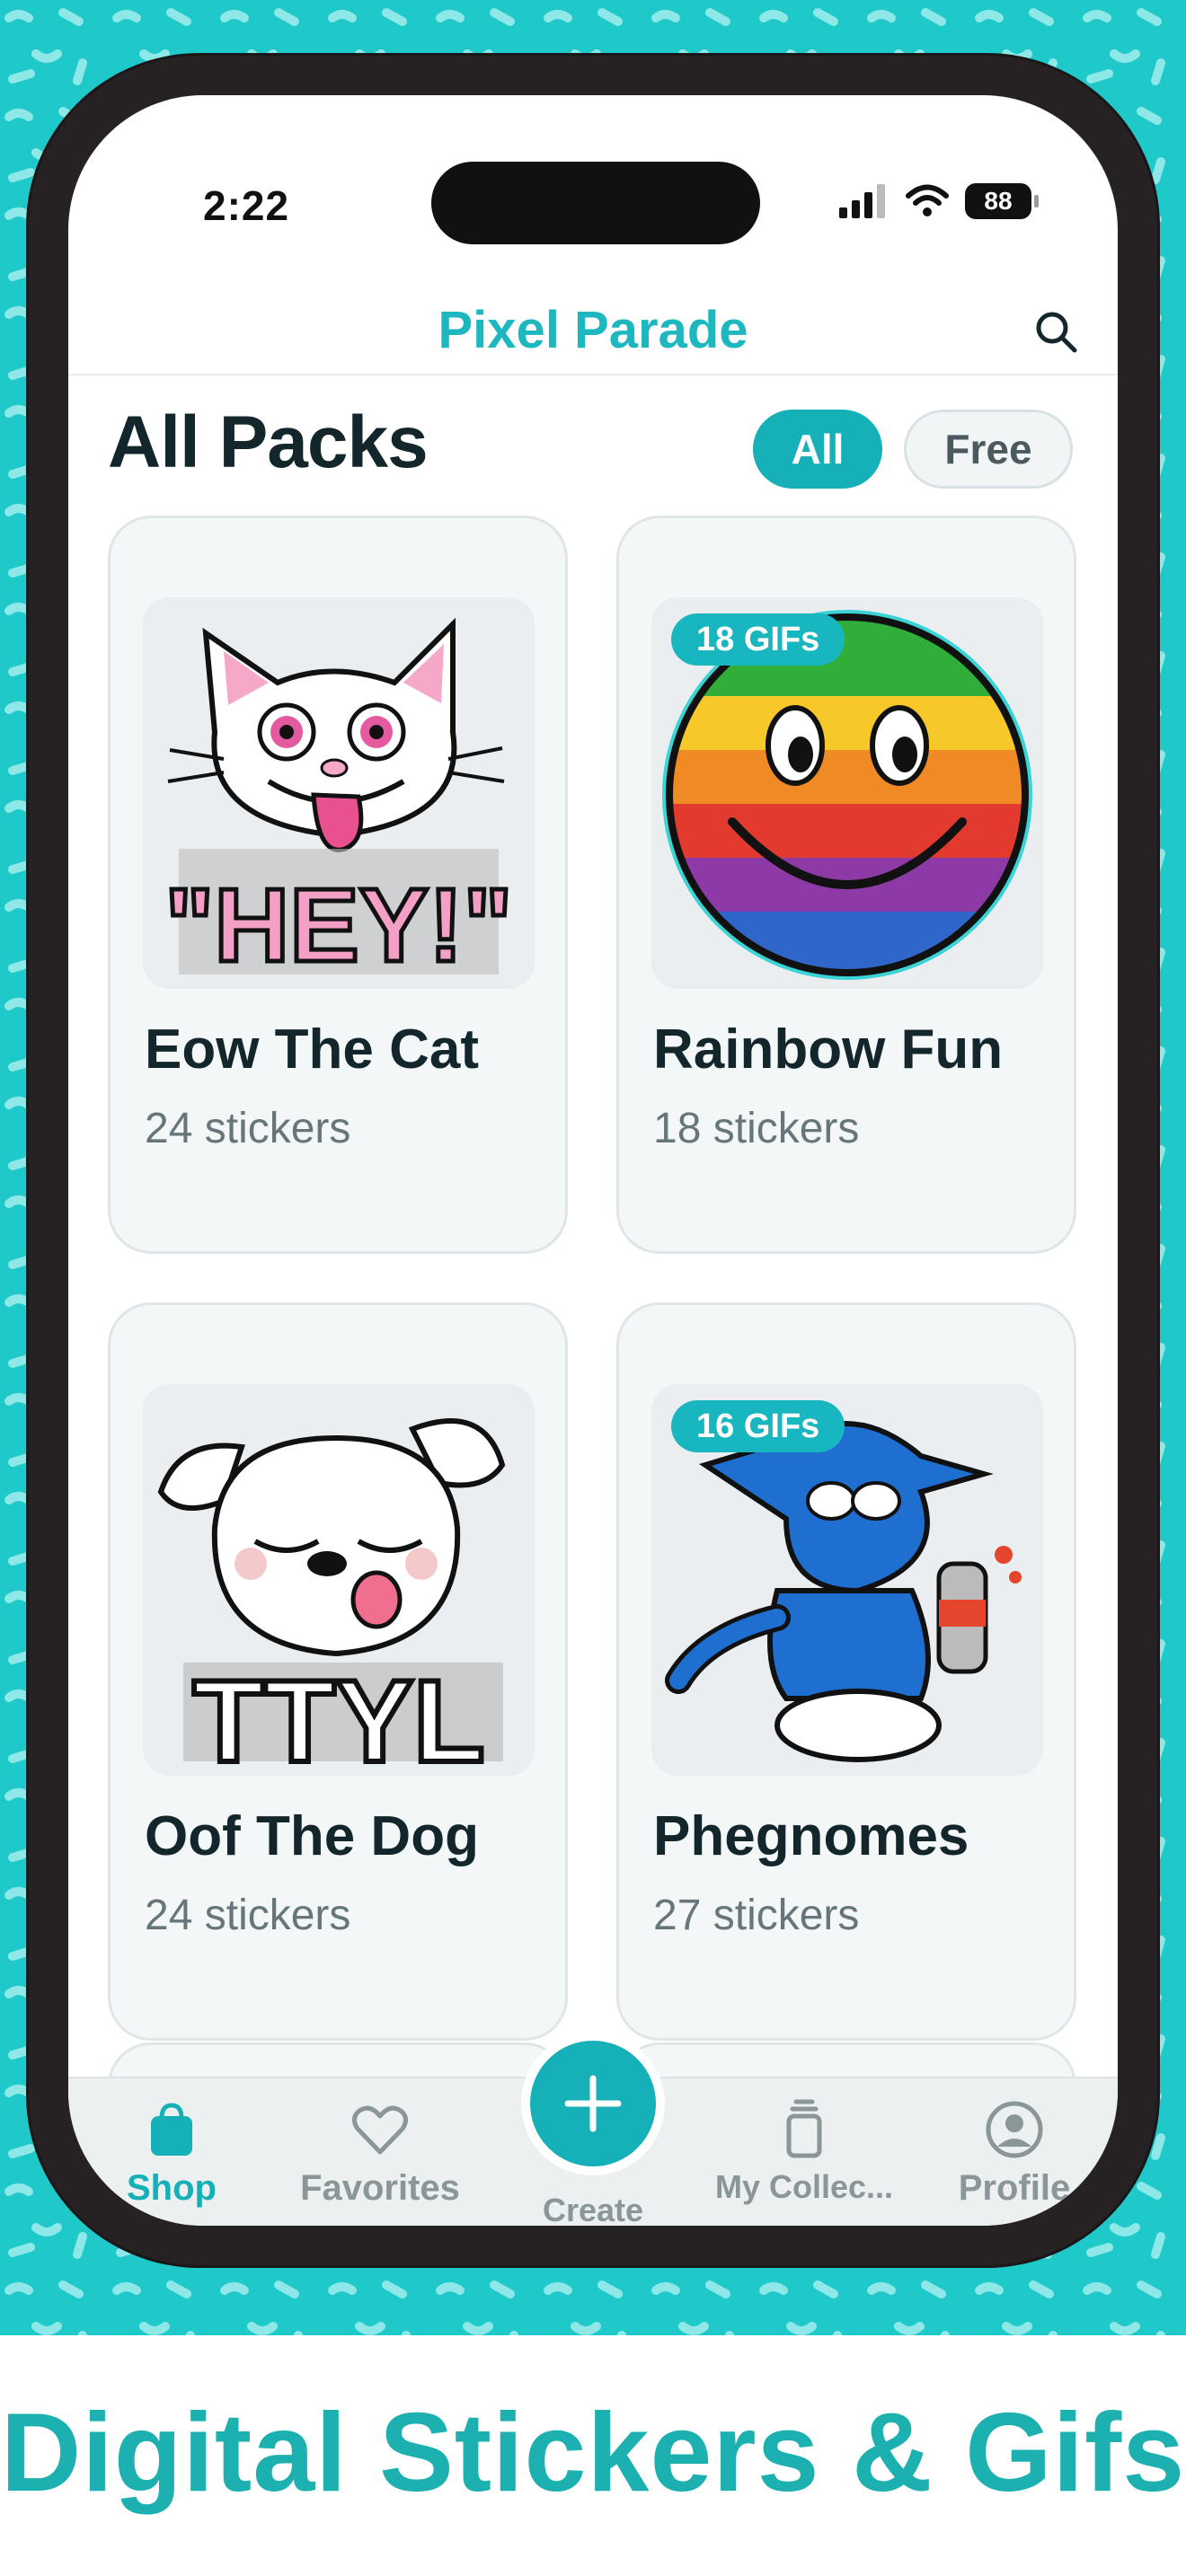 The height and width of the screenshot is (2576, 1186). Describe the element at coordinates (756, 1128) in the screenshot. I see `pack-count: 18 stickers` at that location.